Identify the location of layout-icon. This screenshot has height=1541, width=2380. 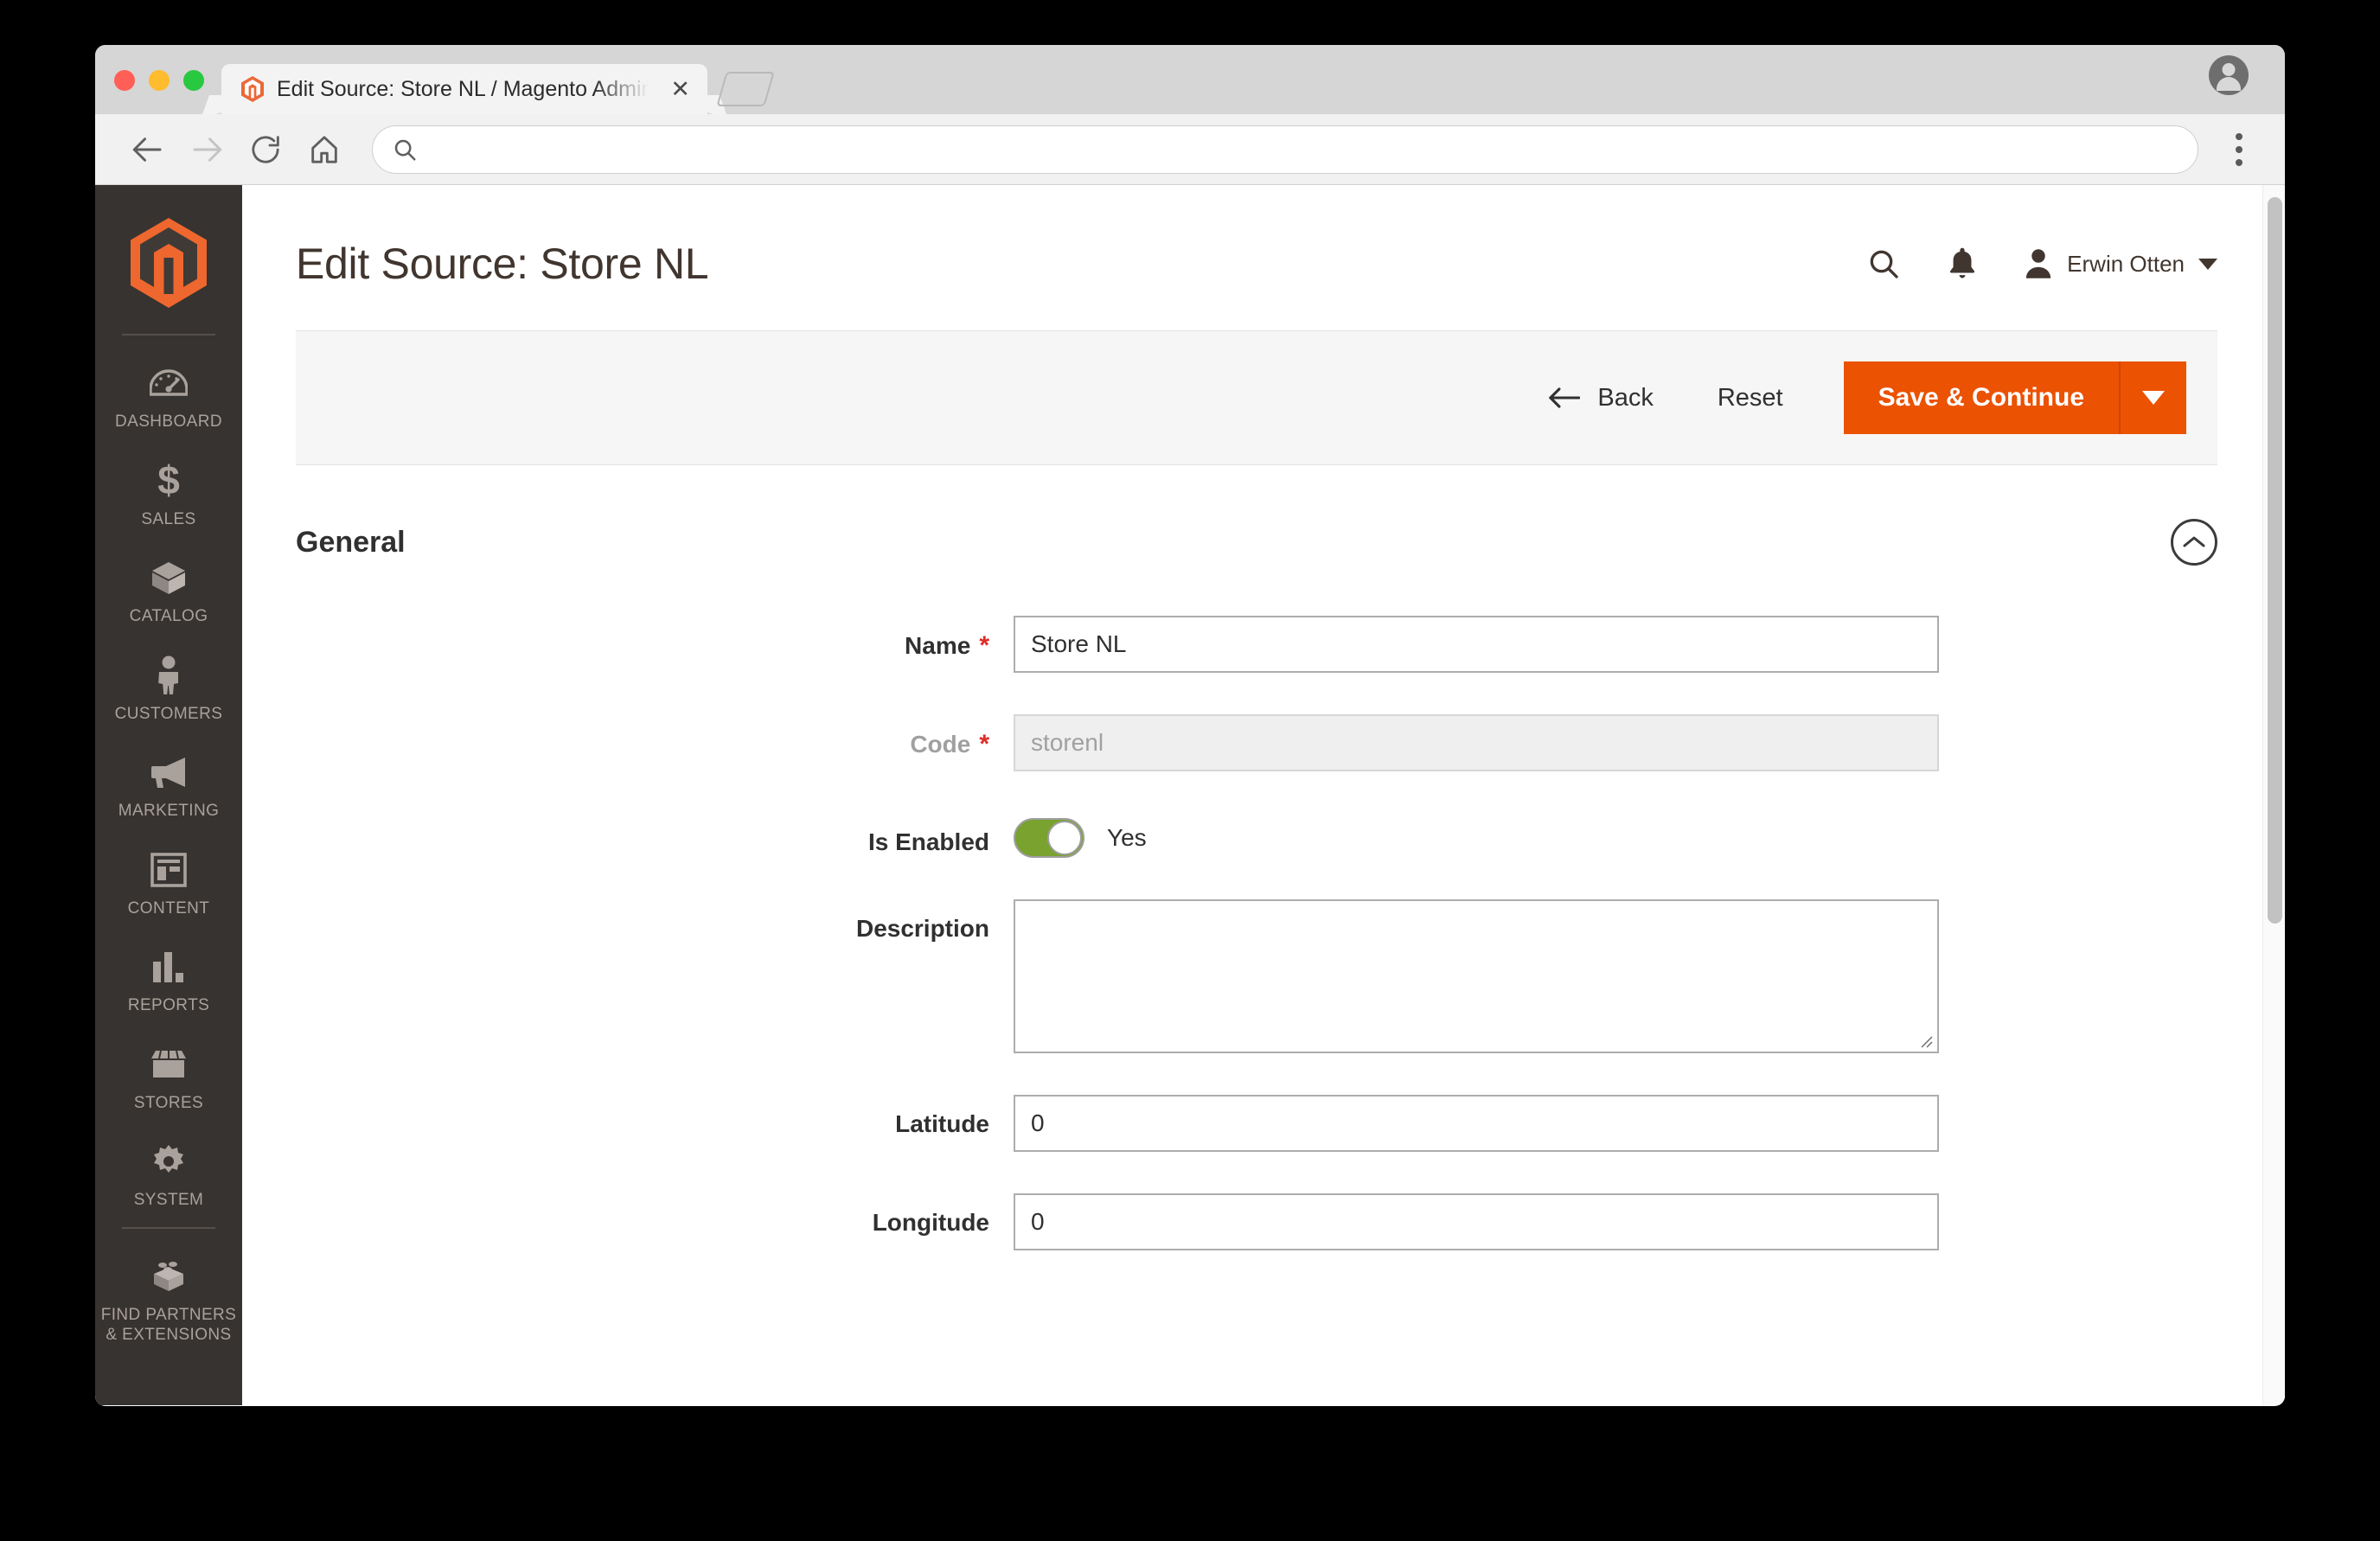
(168, 870).